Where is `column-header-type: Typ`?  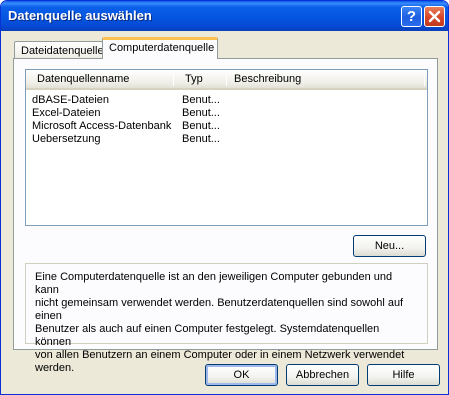
column-header-type: Typ is located at coordinates (191, 79).